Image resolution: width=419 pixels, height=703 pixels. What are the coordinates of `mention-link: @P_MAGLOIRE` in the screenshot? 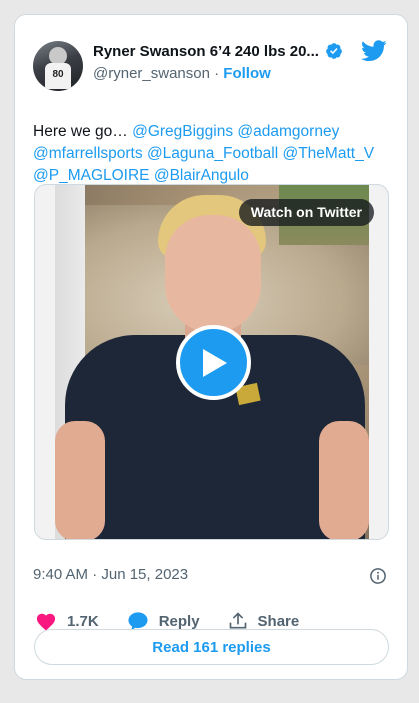 It's located at (91, 175).